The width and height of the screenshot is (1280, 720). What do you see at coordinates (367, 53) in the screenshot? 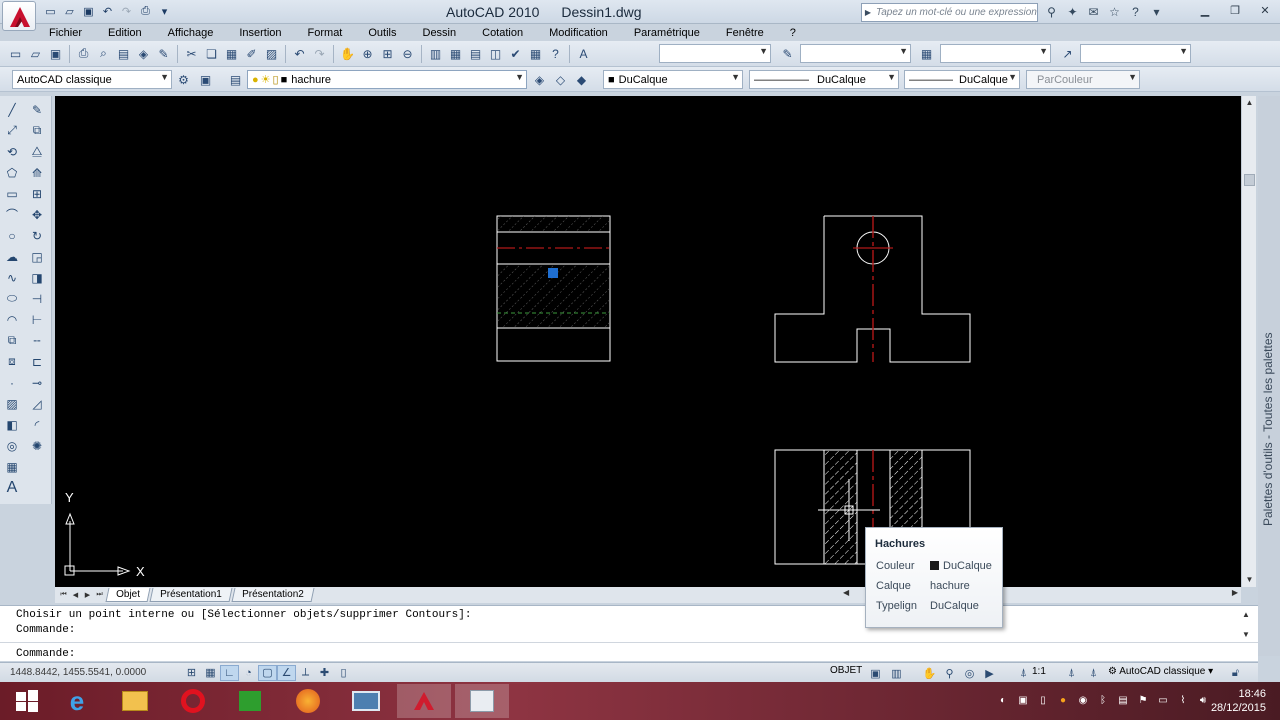
I see `zoom-realtime-icon: ⊕` at bounding box center [367, 53].